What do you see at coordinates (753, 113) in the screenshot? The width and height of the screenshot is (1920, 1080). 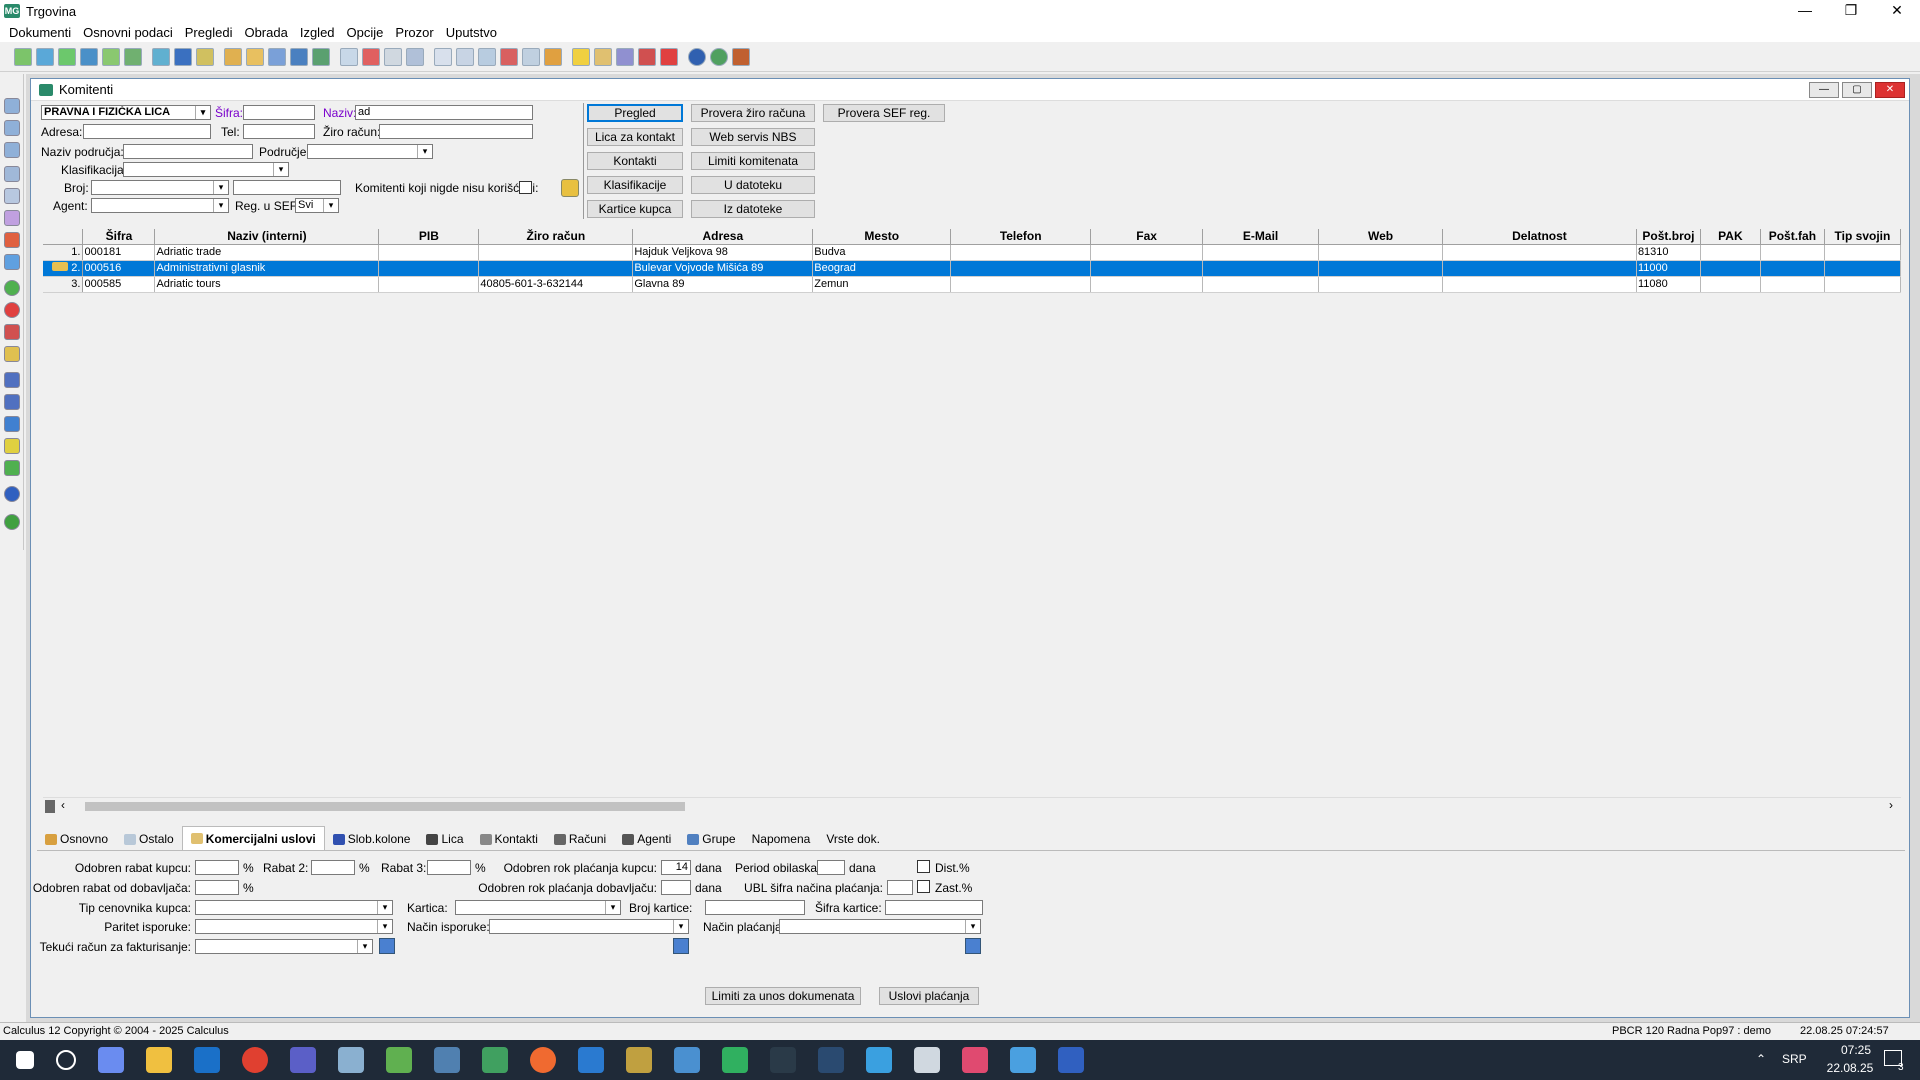 I see `provera-ziro-button: Provera žiro računa` at bounding box center [753, 113].